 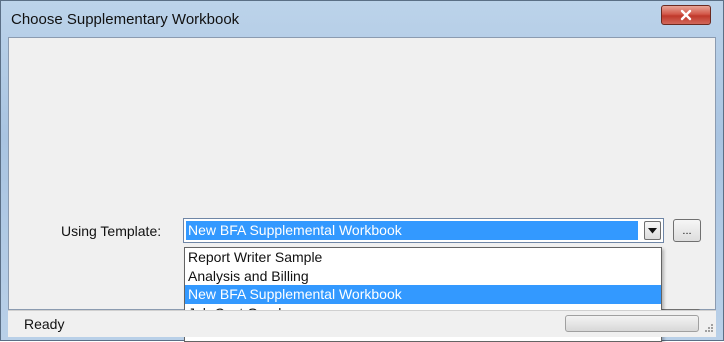 I want to click on template-combobox-value: New BFA Supplemental Workbook, so click(x=412, y=230).